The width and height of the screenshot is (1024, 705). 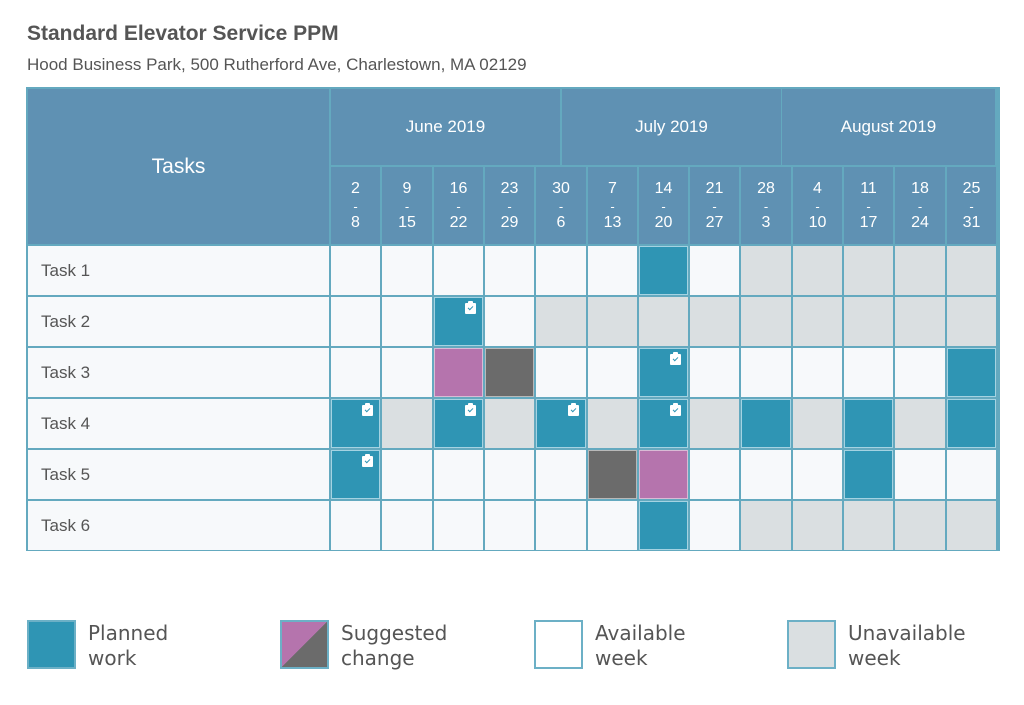 I want to click on legend-label: Unavailable week, so click(x=907, y=645).